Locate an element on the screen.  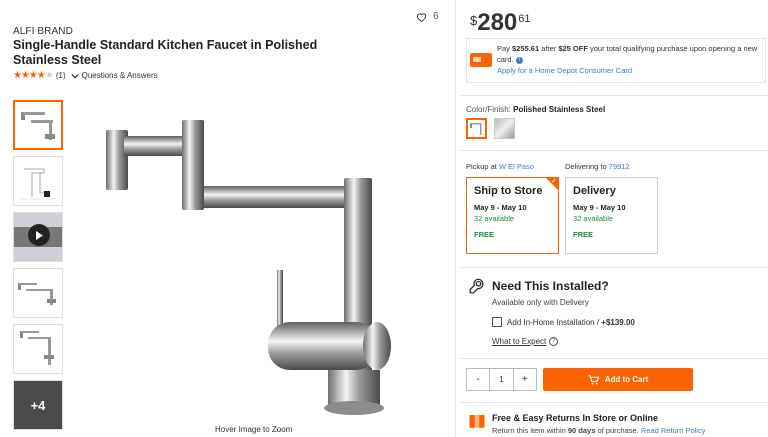
price-currency: $ is located at coordinates (474, 20).